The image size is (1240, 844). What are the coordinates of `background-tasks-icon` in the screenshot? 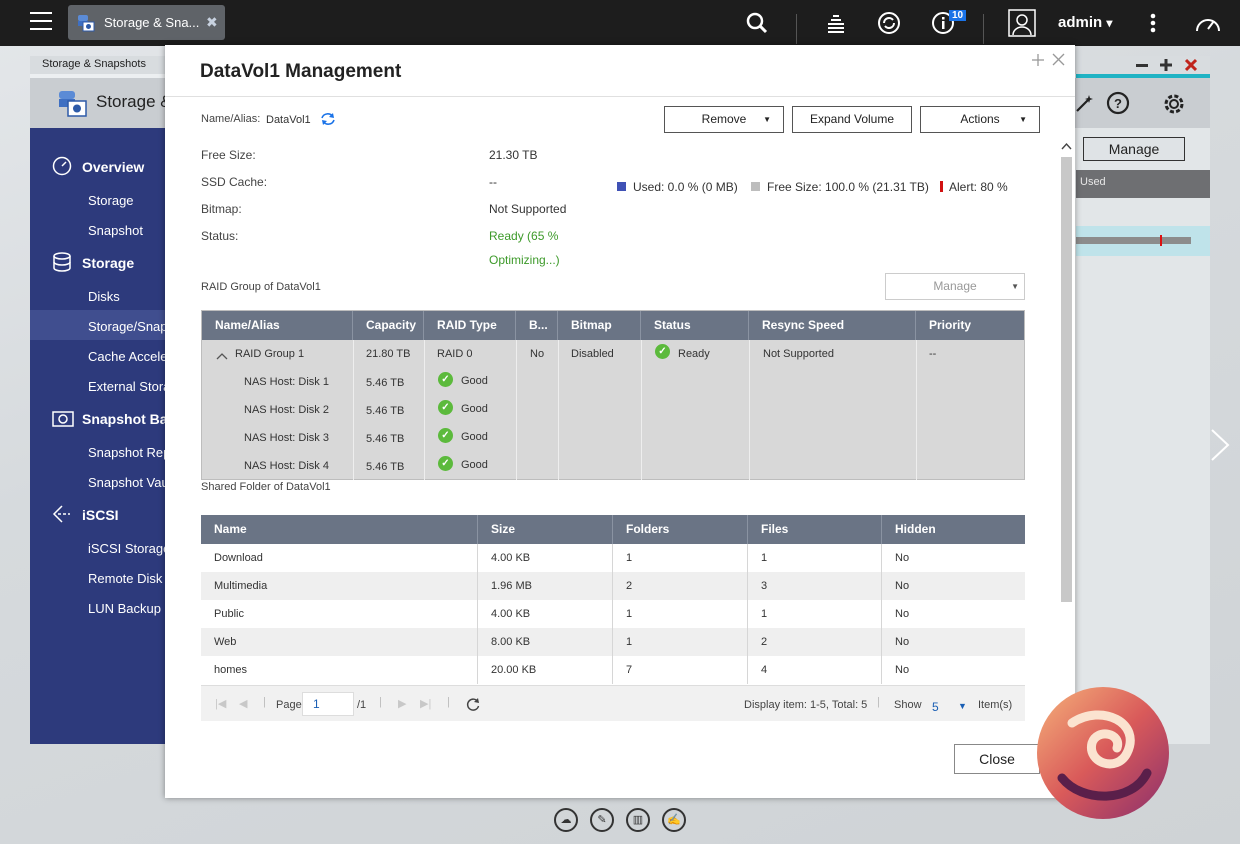 It's located at (836, 24).